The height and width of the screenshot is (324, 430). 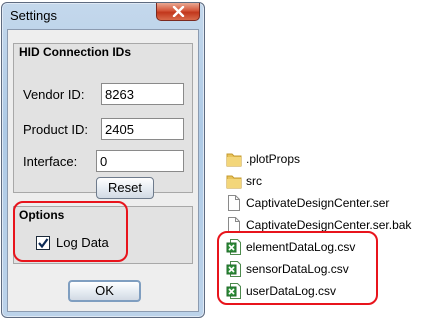 What do you see at coordinates (54, 94) in the screenshot?
I see `vendor-id-label: Vendor ID:` at bounding box center [54, 94].